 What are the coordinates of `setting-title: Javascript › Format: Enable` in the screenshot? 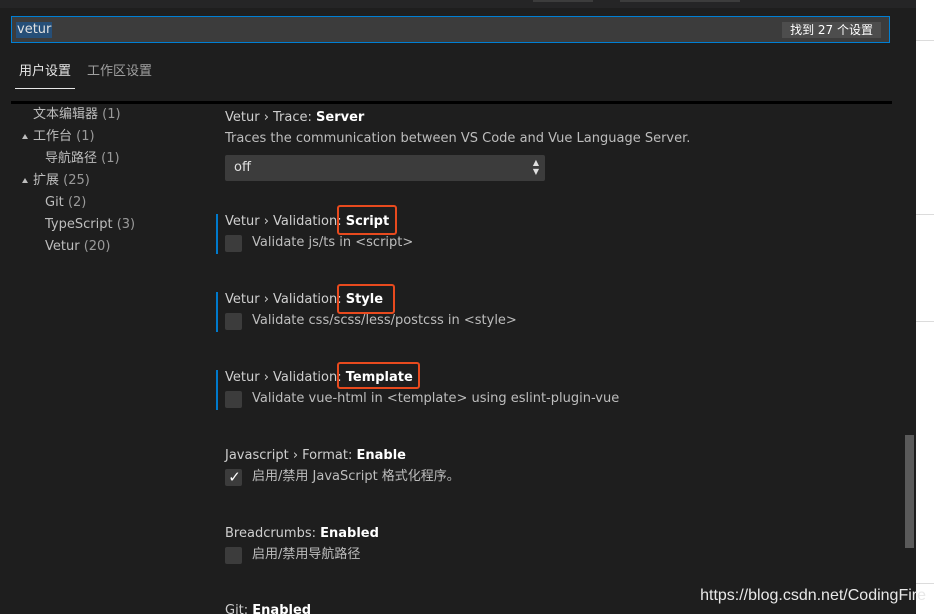 It's located at (315, 455).